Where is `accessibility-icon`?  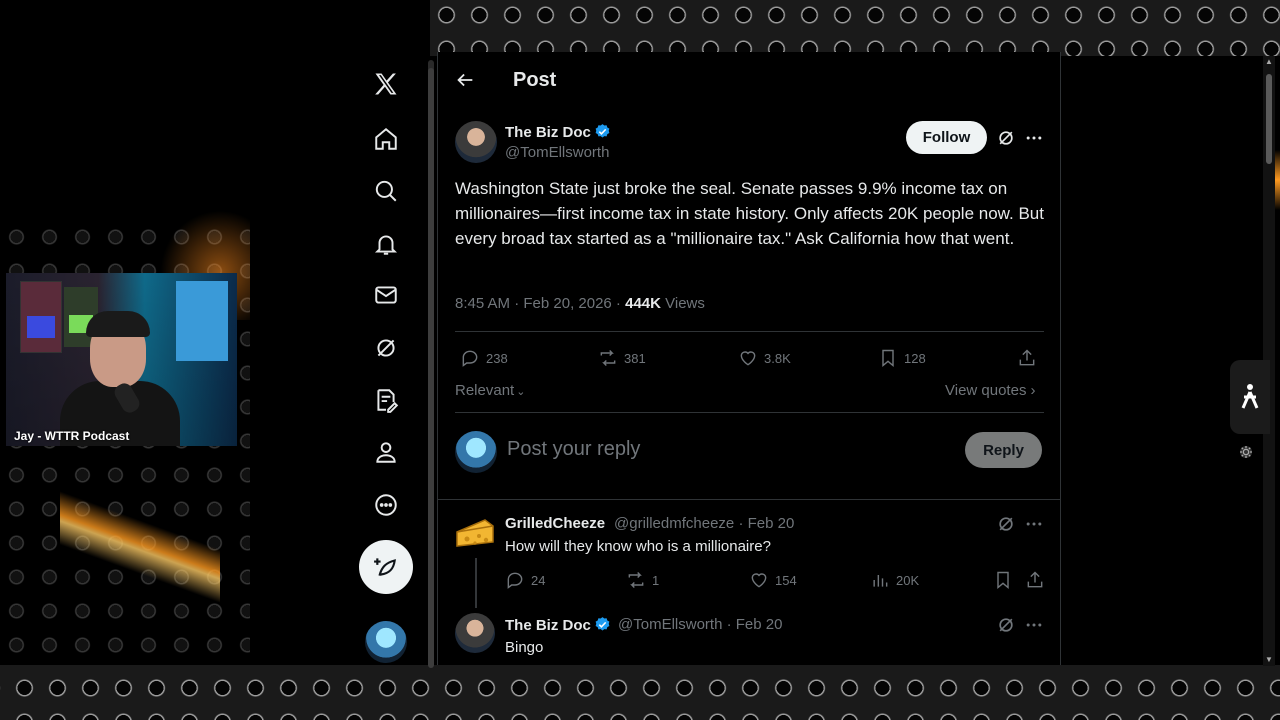
accessibility-icon is located at coordinates (1250, 396).